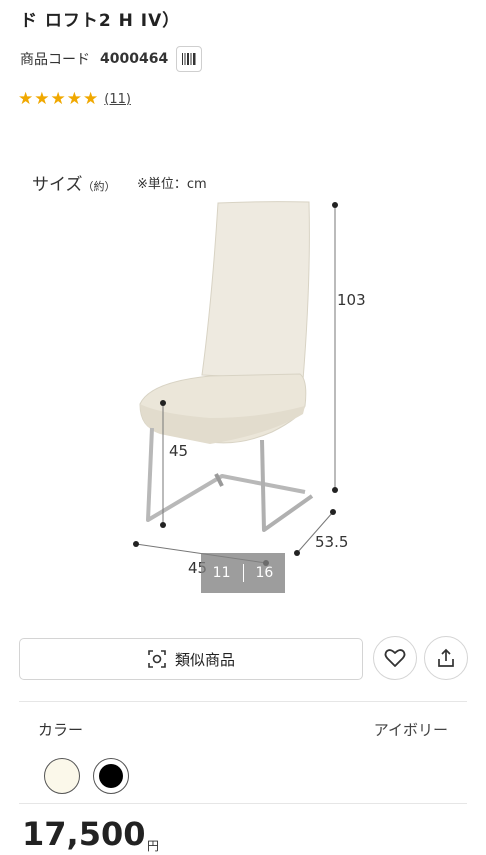 The image size is (486, 855). What do you see at coordinates (153, 846) in the screenshot?
I see `price-currency: 円` at bounding box center [153, 846].